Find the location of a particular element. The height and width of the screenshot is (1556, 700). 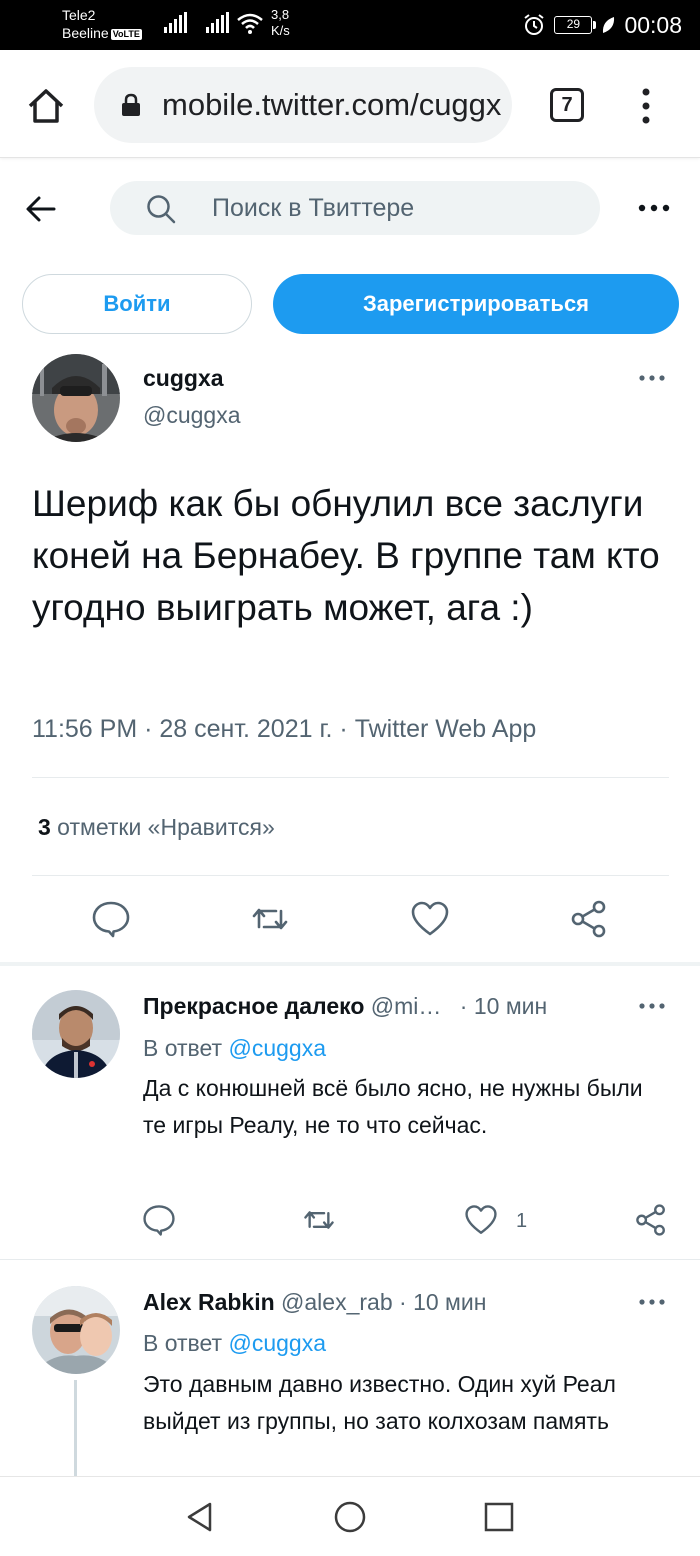

net-speed: 3,8 K/s is located at coordinates (280, 22).